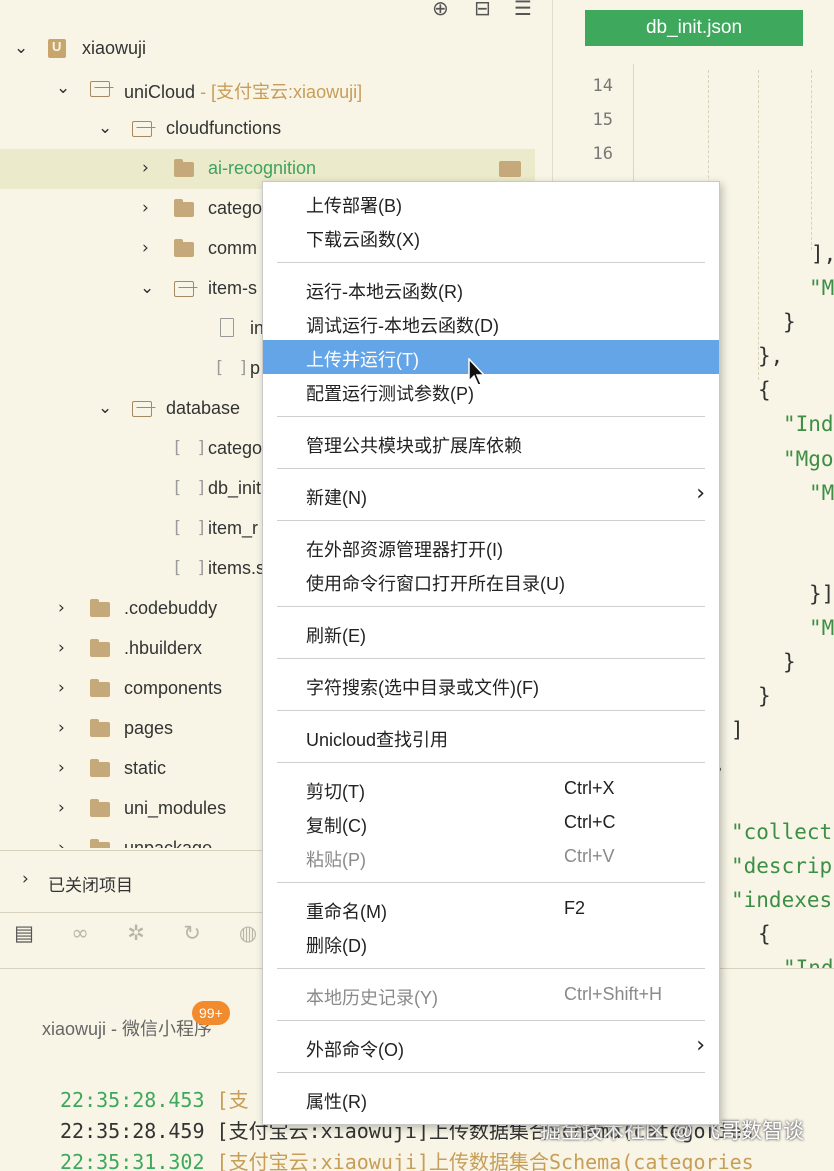  I want to click on log-line: 22:35:28.453 [支, so click(154, 1098).